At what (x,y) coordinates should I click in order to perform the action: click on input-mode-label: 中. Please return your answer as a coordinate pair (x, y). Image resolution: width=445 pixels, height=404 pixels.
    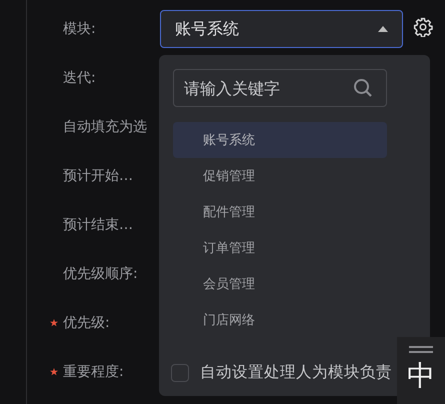
    Looking at the image, I should click on (421, 376).